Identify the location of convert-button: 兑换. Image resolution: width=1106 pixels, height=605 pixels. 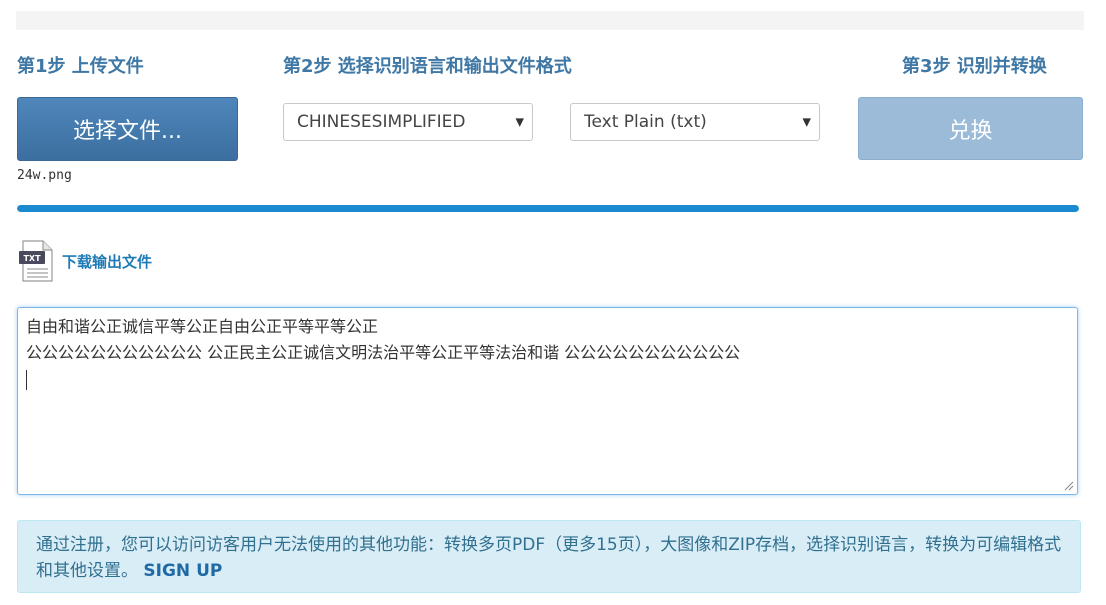
(970, 128).